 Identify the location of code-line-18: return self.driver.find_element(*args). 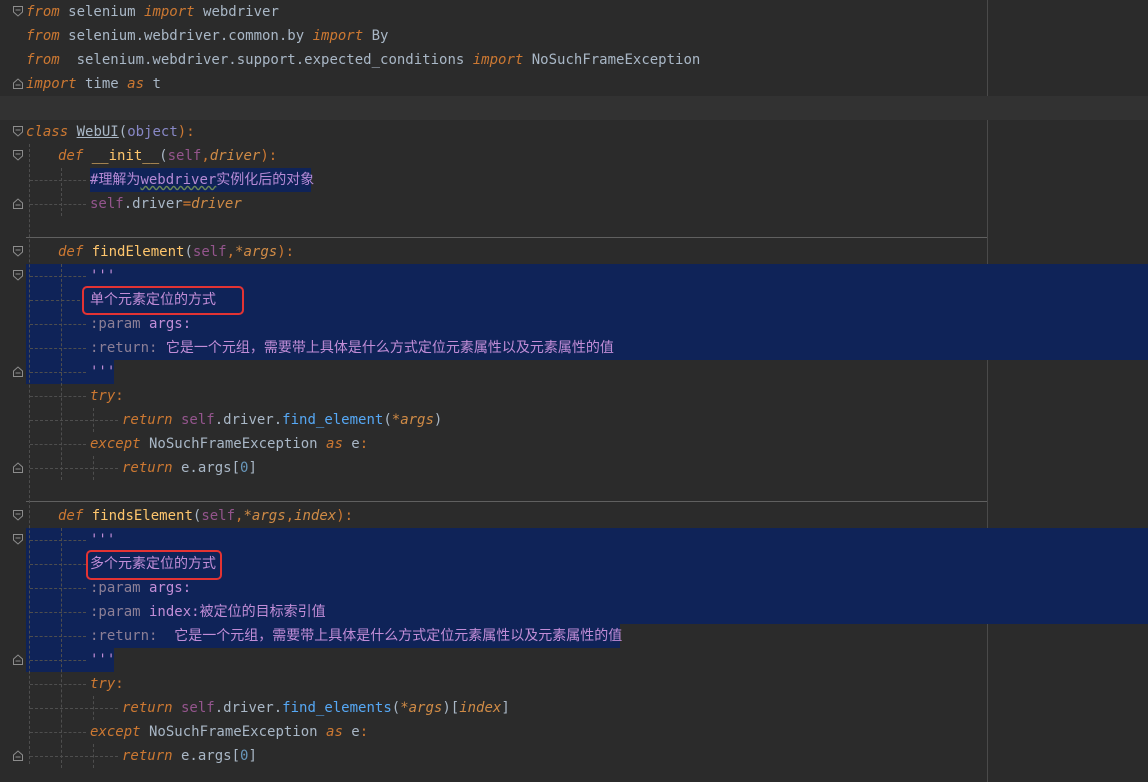
(282, 420).